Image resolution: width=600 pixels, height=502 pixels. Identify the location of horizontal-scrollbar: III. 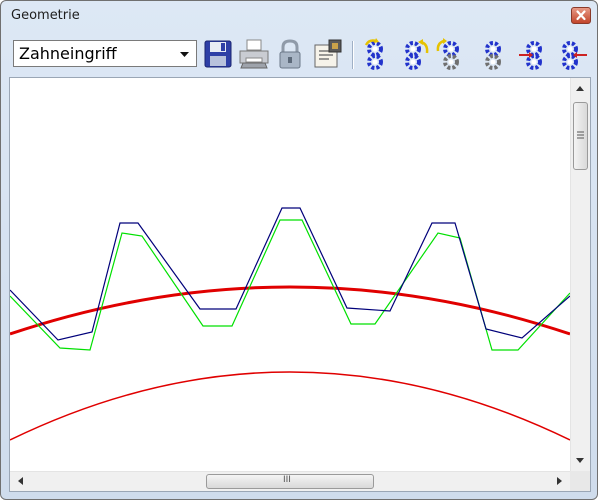
(290, 481).